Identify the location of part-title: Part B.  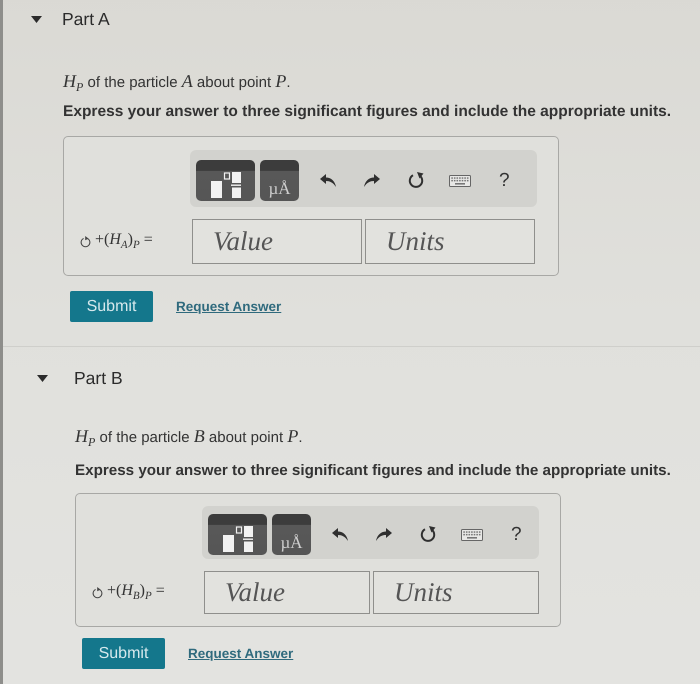
(98, 378).